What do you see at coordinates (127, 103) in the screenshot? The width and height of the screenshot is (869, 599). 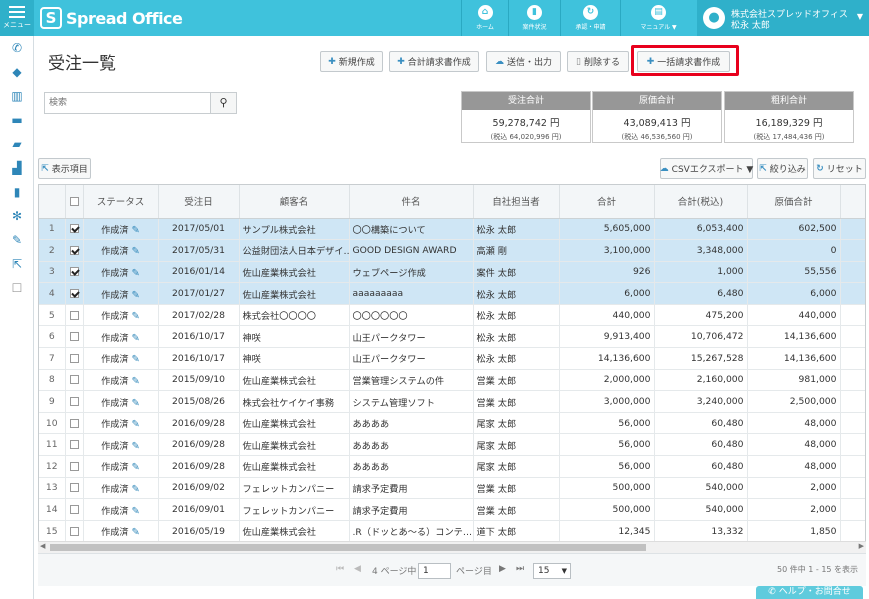 I see `search-input` at bounding box center [127, 103].